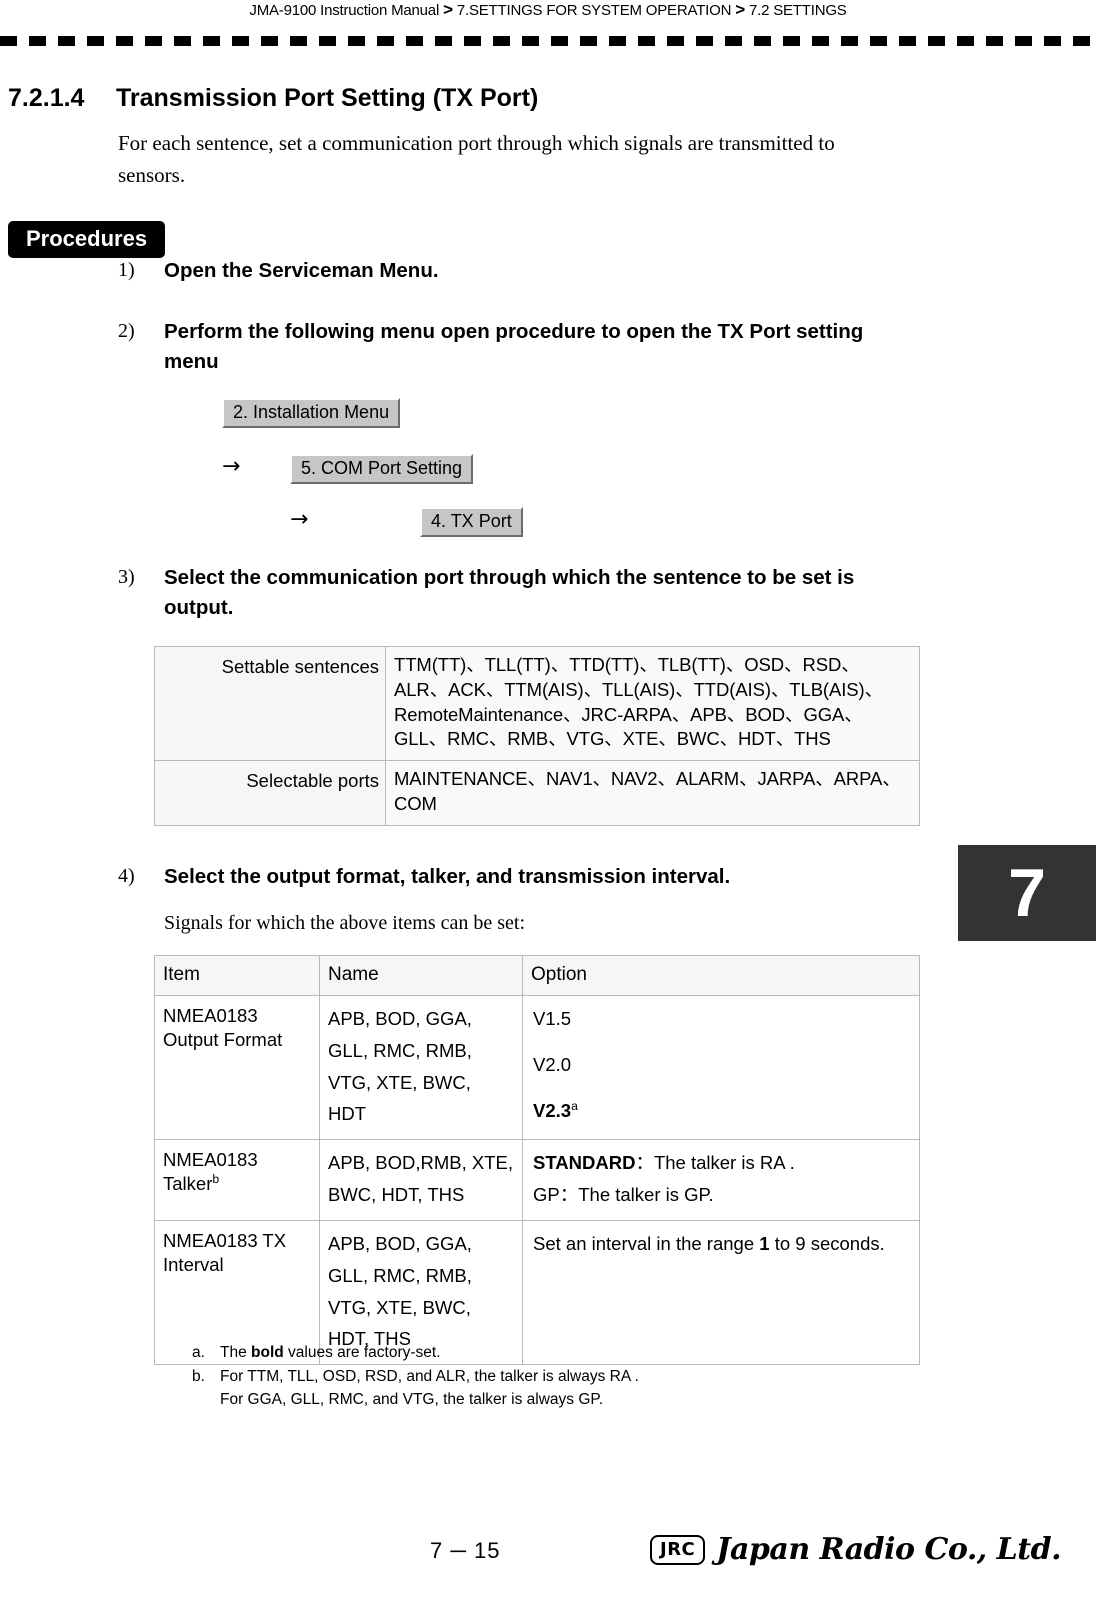 Image resolution: width=1096 pixels, height=1620 pixels. I want to click on footnote-a: a. The bold values are factory-set., so click(415, 1353).